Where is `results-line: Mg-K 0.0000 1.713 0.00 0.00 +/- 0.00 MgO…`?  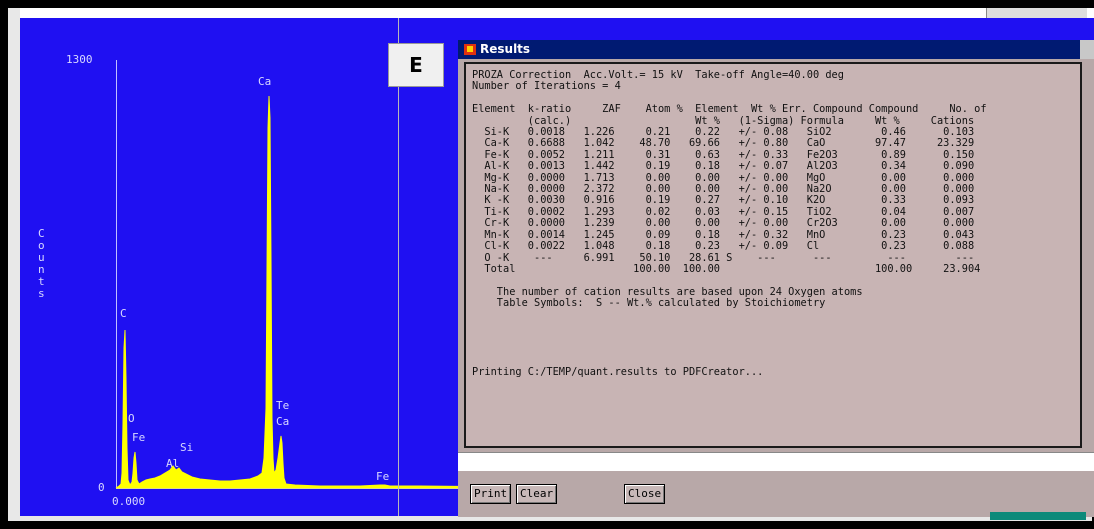
results-line: Mg-K 0.0000 1.713 0.00 0.00 +/- 0.00 MgO… is located at coordinates (729, 177).